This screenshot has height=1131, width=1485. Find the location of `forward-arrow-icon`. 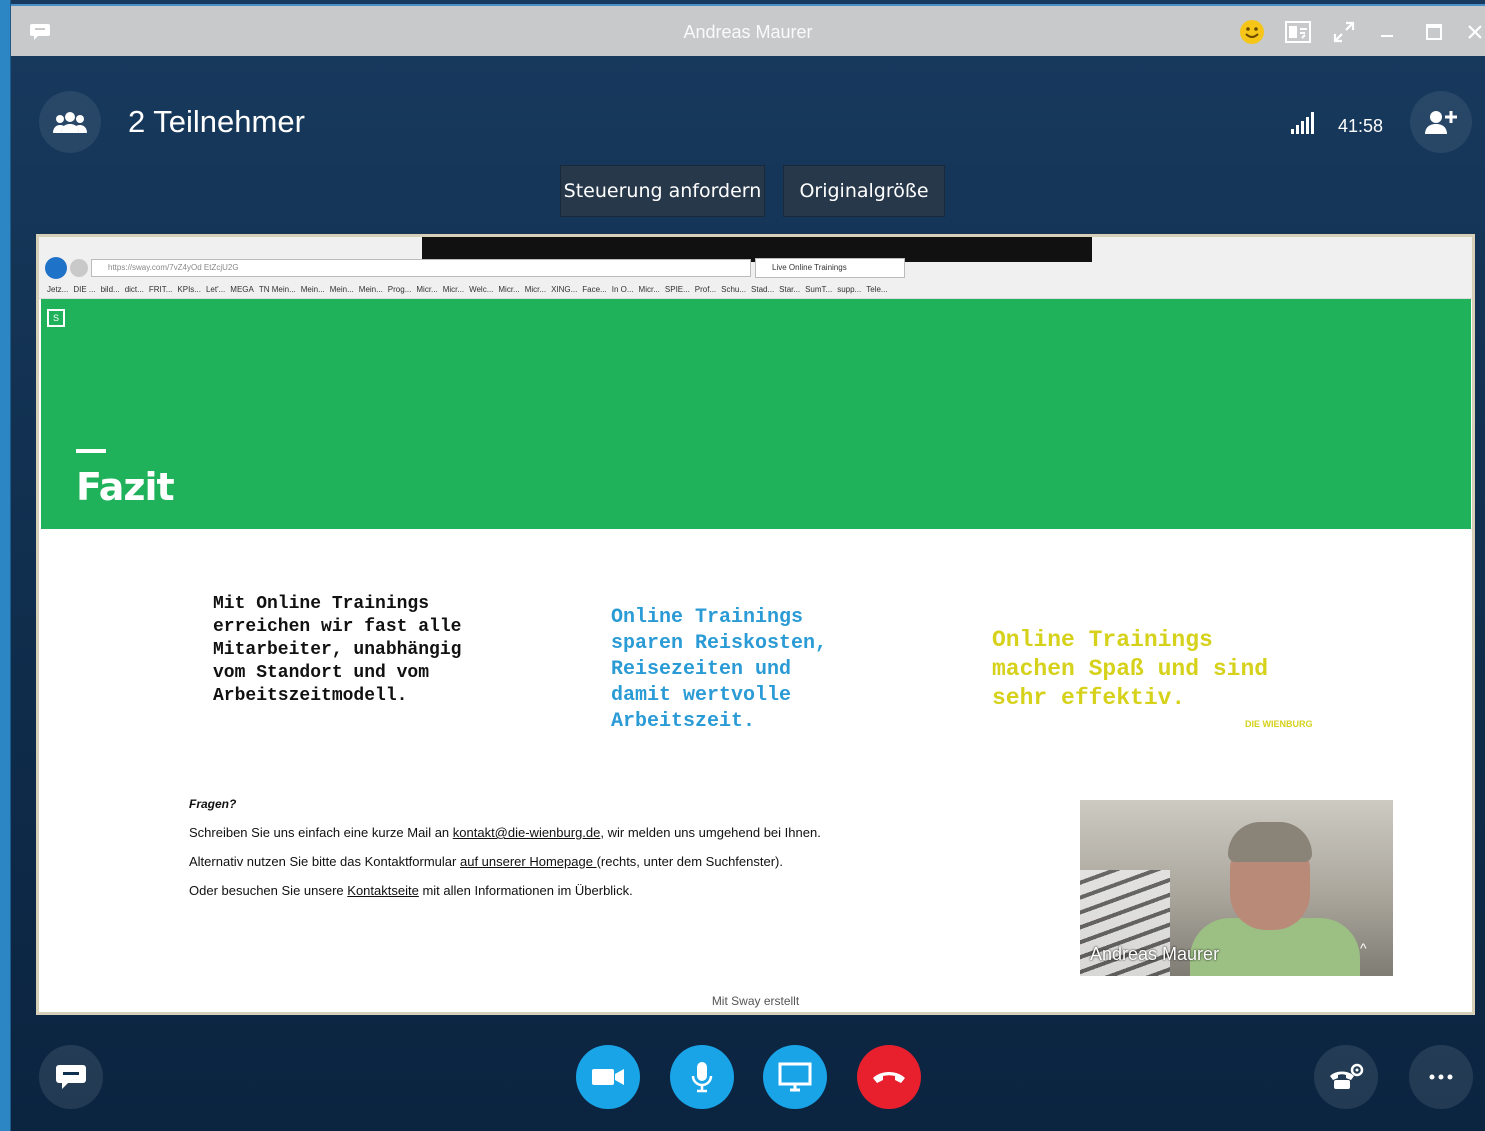

forward-arrow-icon is located at coordinates (79, 268).